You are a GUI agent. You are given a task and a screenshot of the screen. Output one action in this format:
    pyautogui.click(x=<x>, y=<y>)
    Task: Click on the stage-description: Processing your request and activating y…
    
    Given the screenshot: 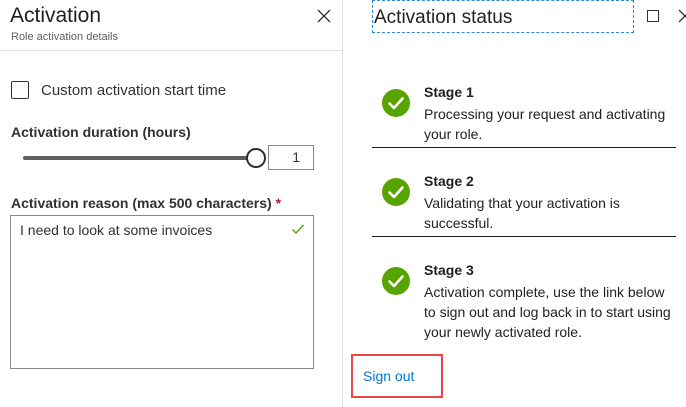 What is the action you would take?
    pyautogui.click(x=545, y=124)
    